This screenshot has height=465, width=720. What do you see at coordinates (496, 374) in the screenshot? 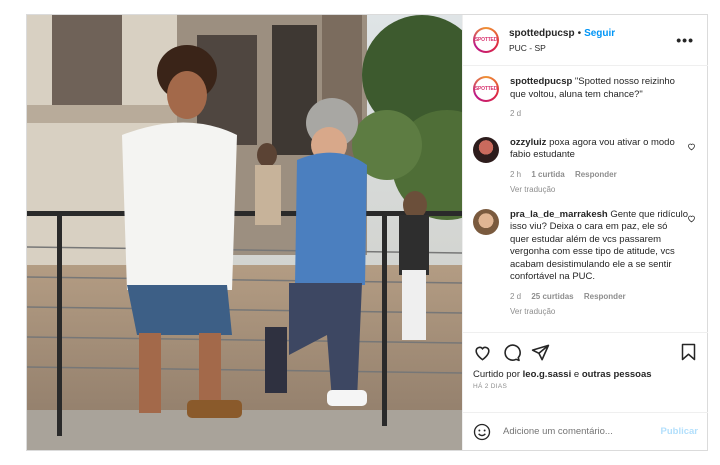
I see `liked-by-prefix: Curtido por` at bounding box center [496, 374].